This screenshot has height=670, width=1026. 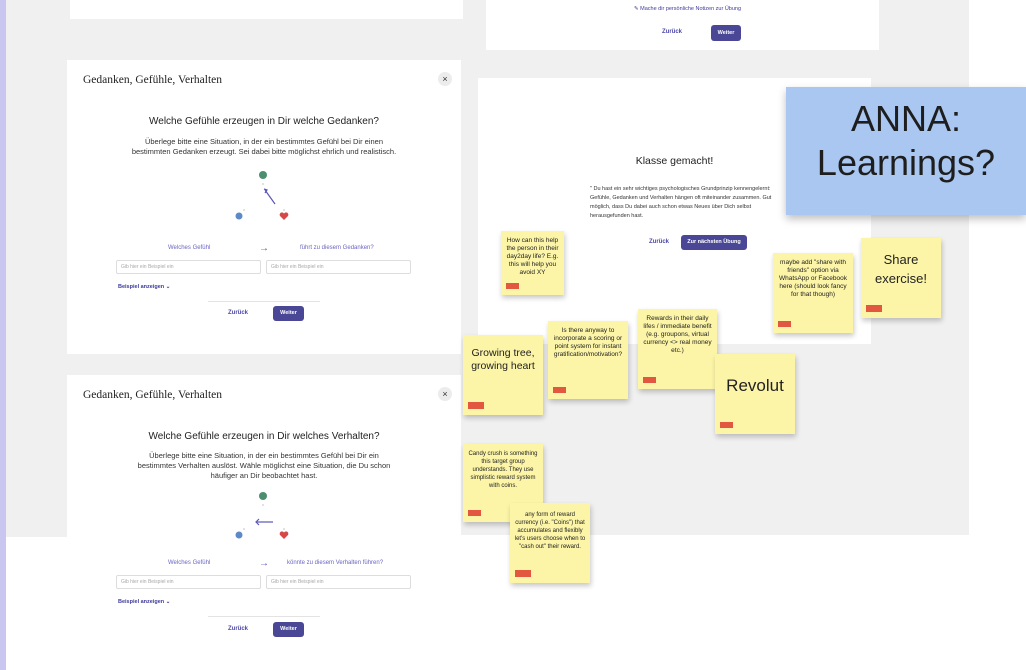 What do you see at coordinates (266, 9) in the screenshot?
I see `frame-top-left` at bounding box center [266, 9].